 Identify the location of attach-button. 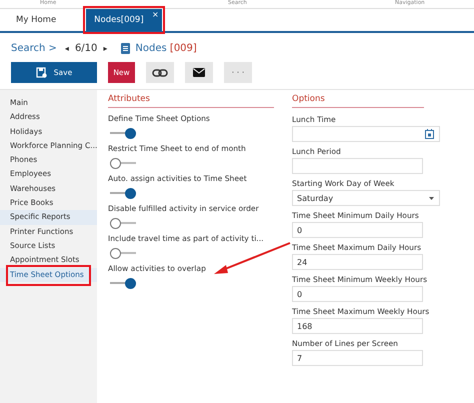
(160, 72).